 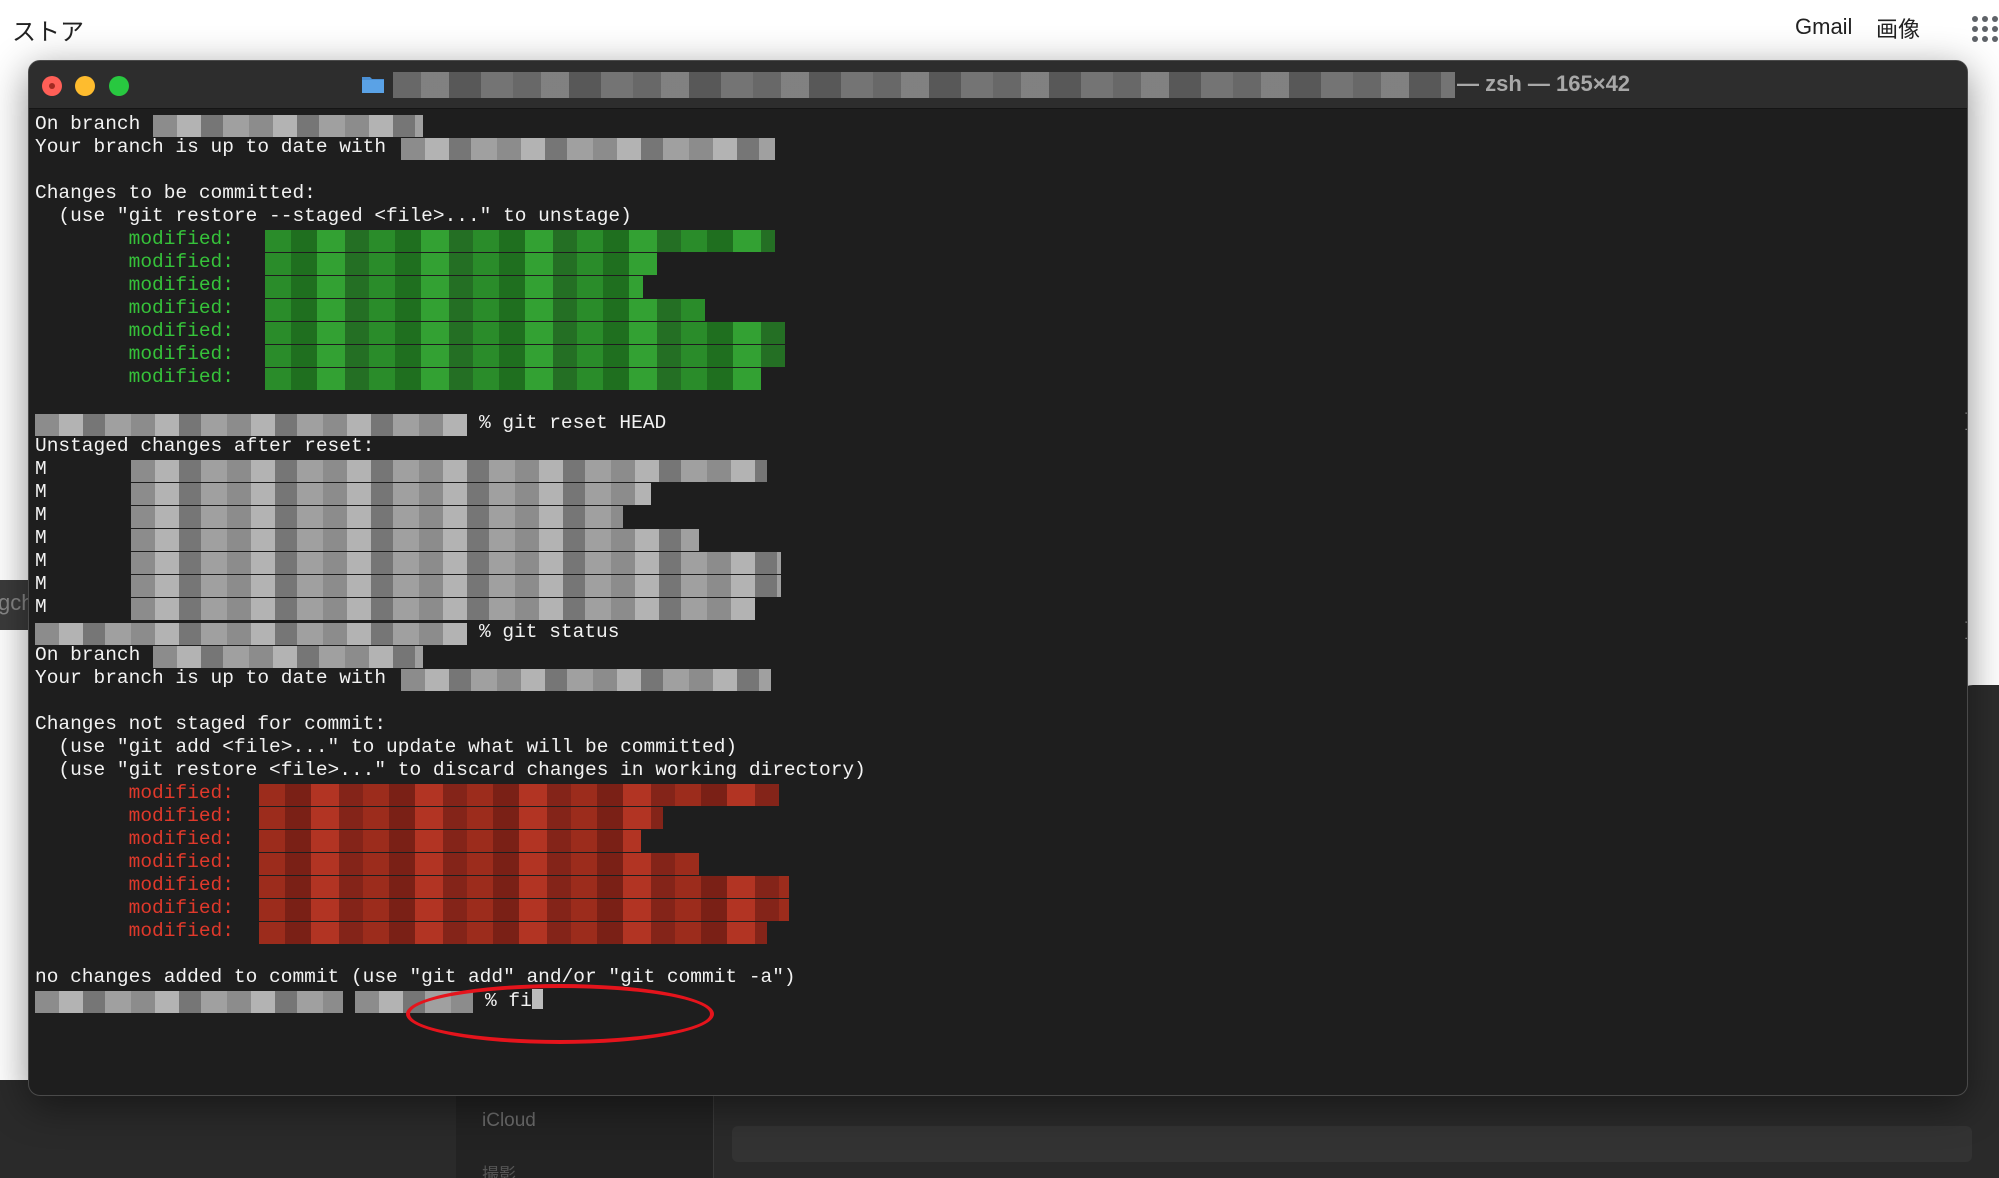 I want to click on sidebar-item-icloud: iCloud, so click(x=509, y=1121).